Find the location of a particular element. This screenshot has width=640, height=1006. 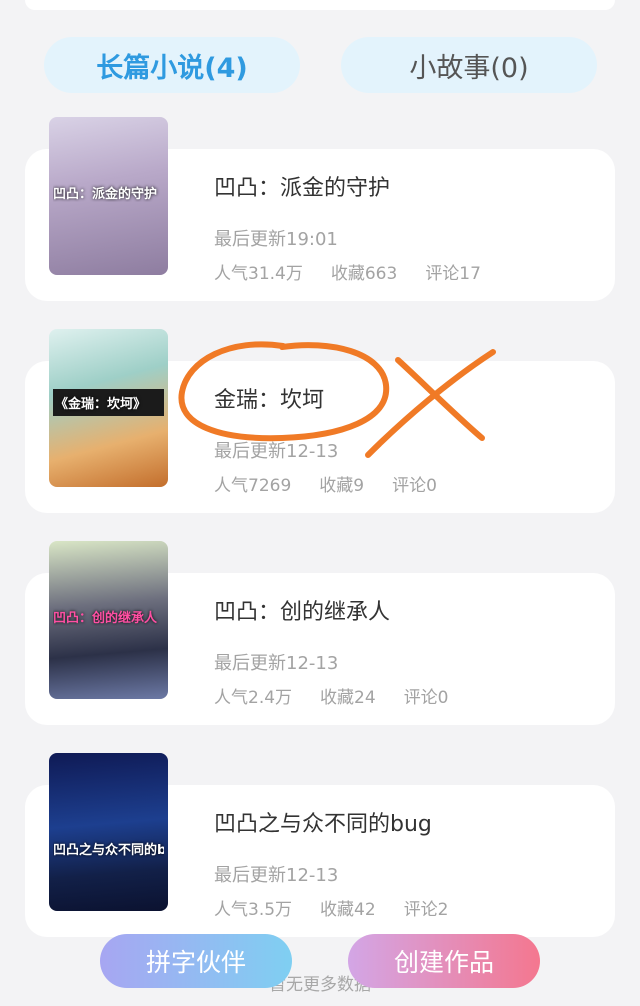

book-cover: 凹凸之与众不同的bug is located at coordinates (108, 832).